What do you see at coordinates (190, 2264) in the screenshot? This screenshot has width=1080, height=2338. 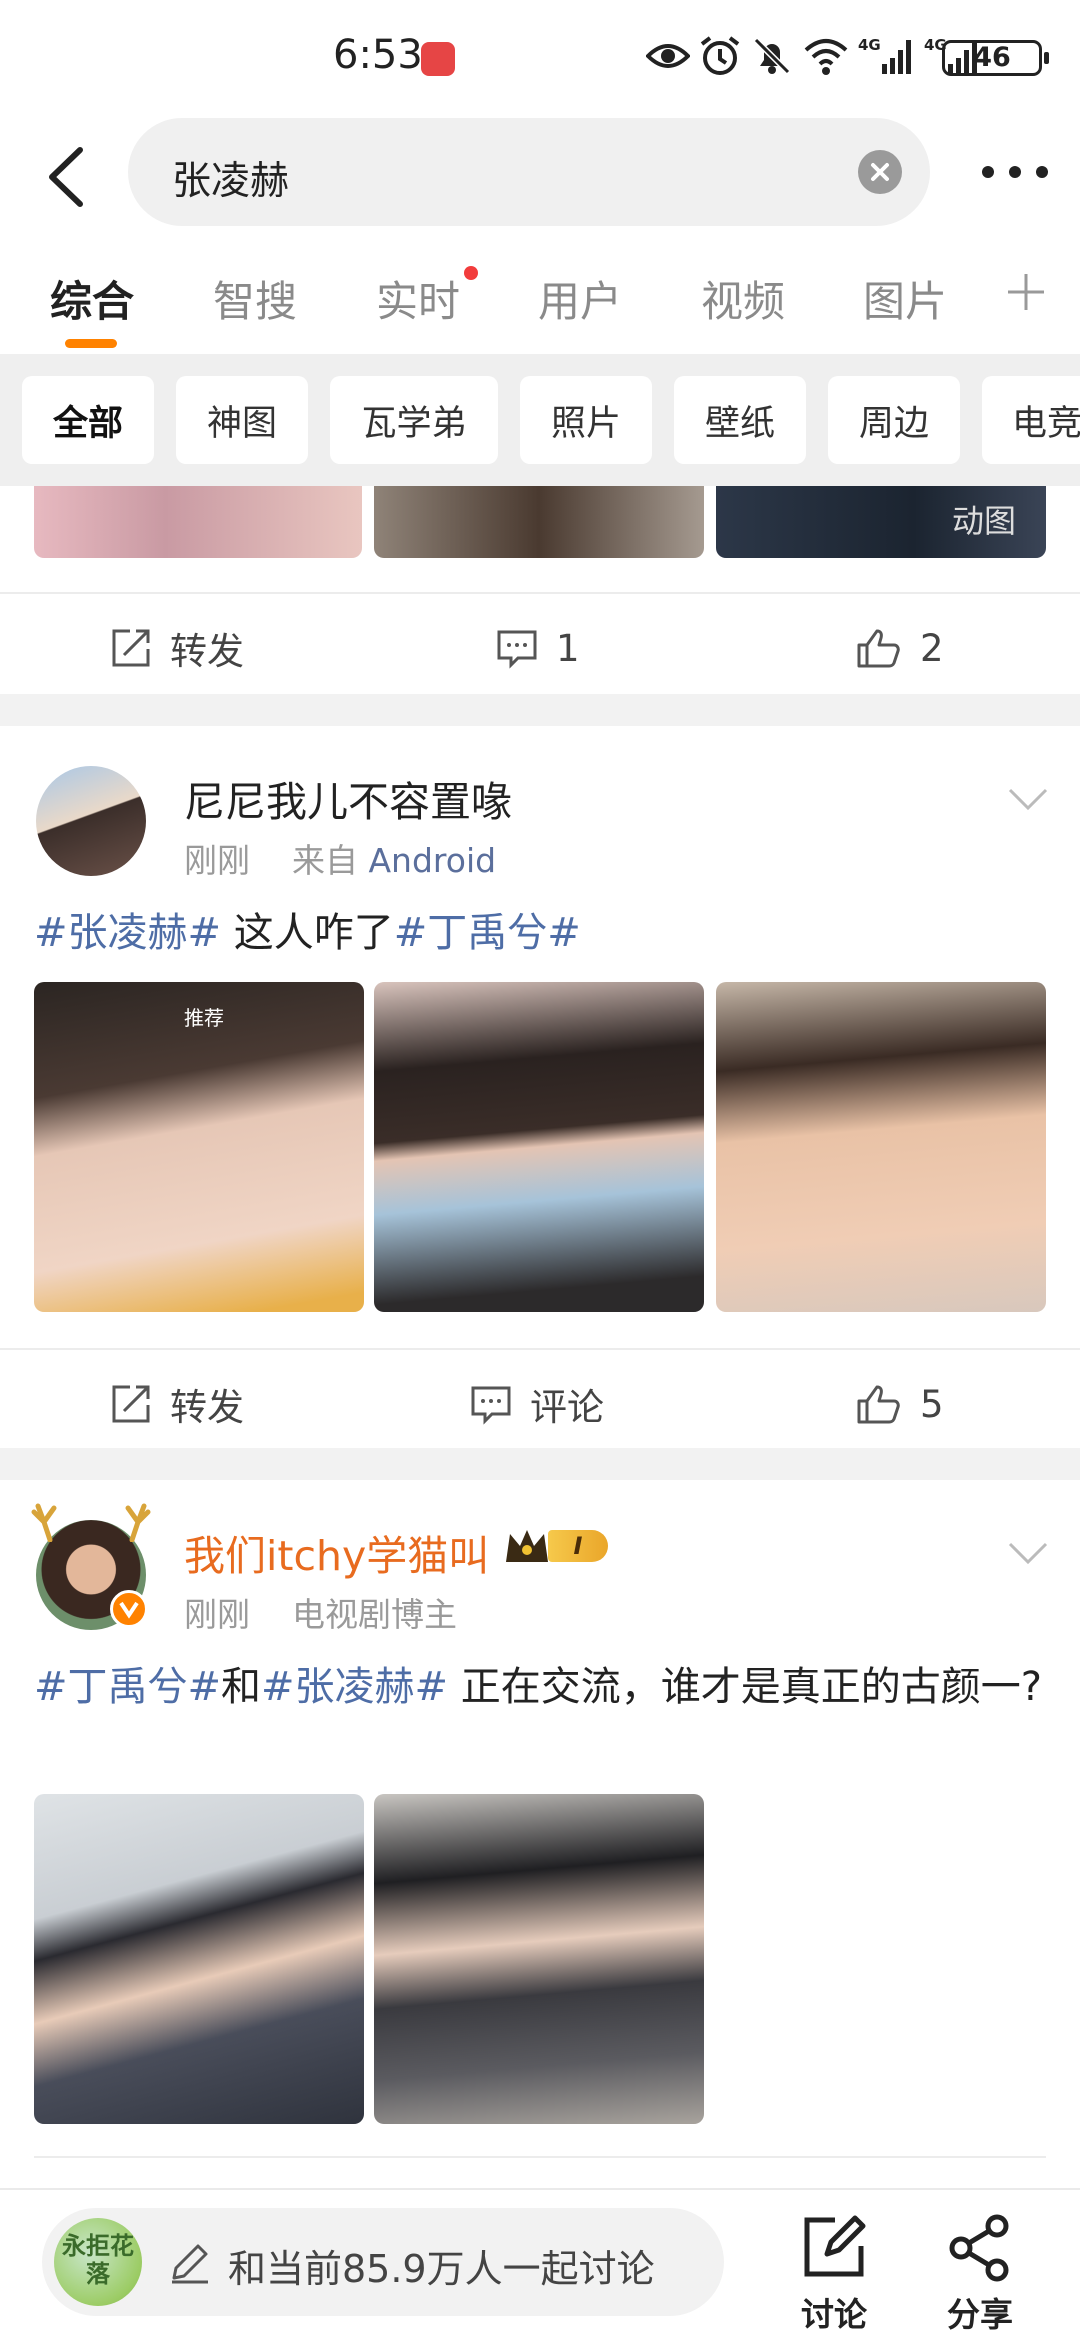 I see `pencil-icon` at bounding box center [190, 2264].